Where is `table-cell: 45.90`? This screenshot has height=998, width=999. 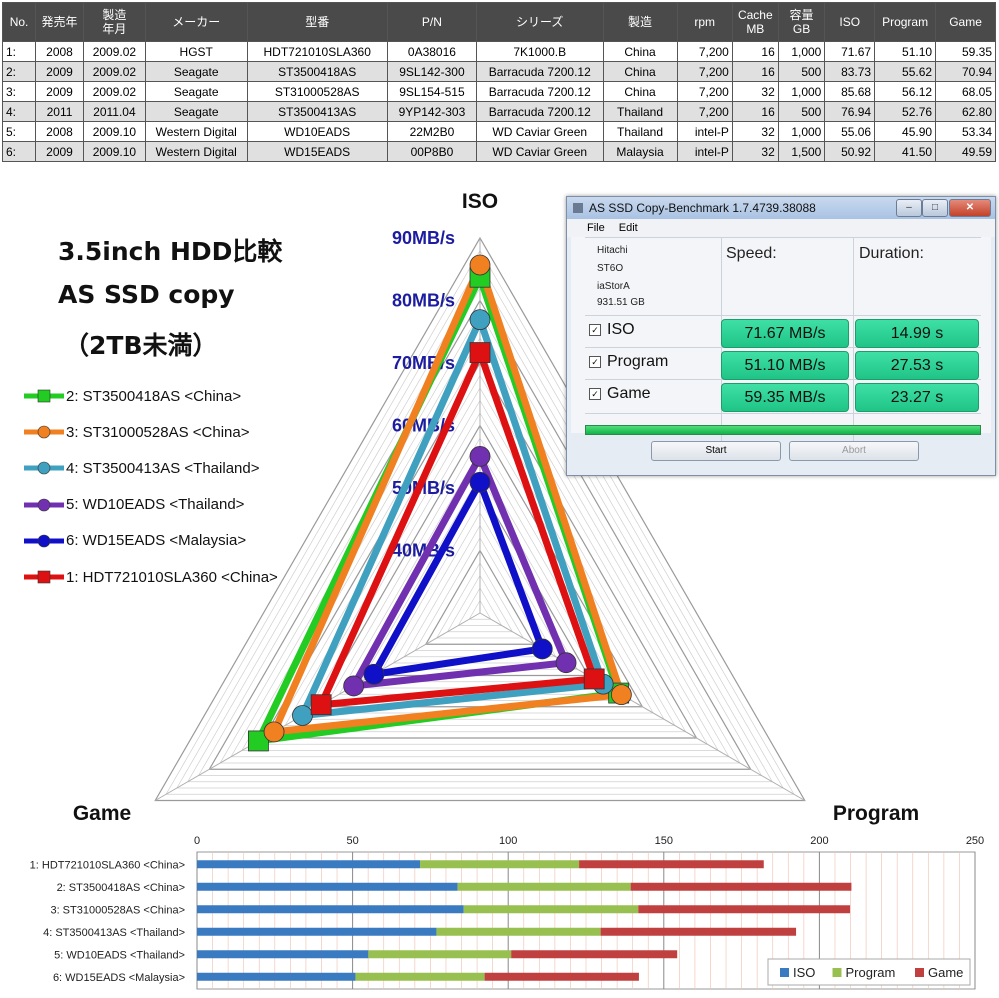 table-cell: 45.90 is located at coordinates (905, 131).